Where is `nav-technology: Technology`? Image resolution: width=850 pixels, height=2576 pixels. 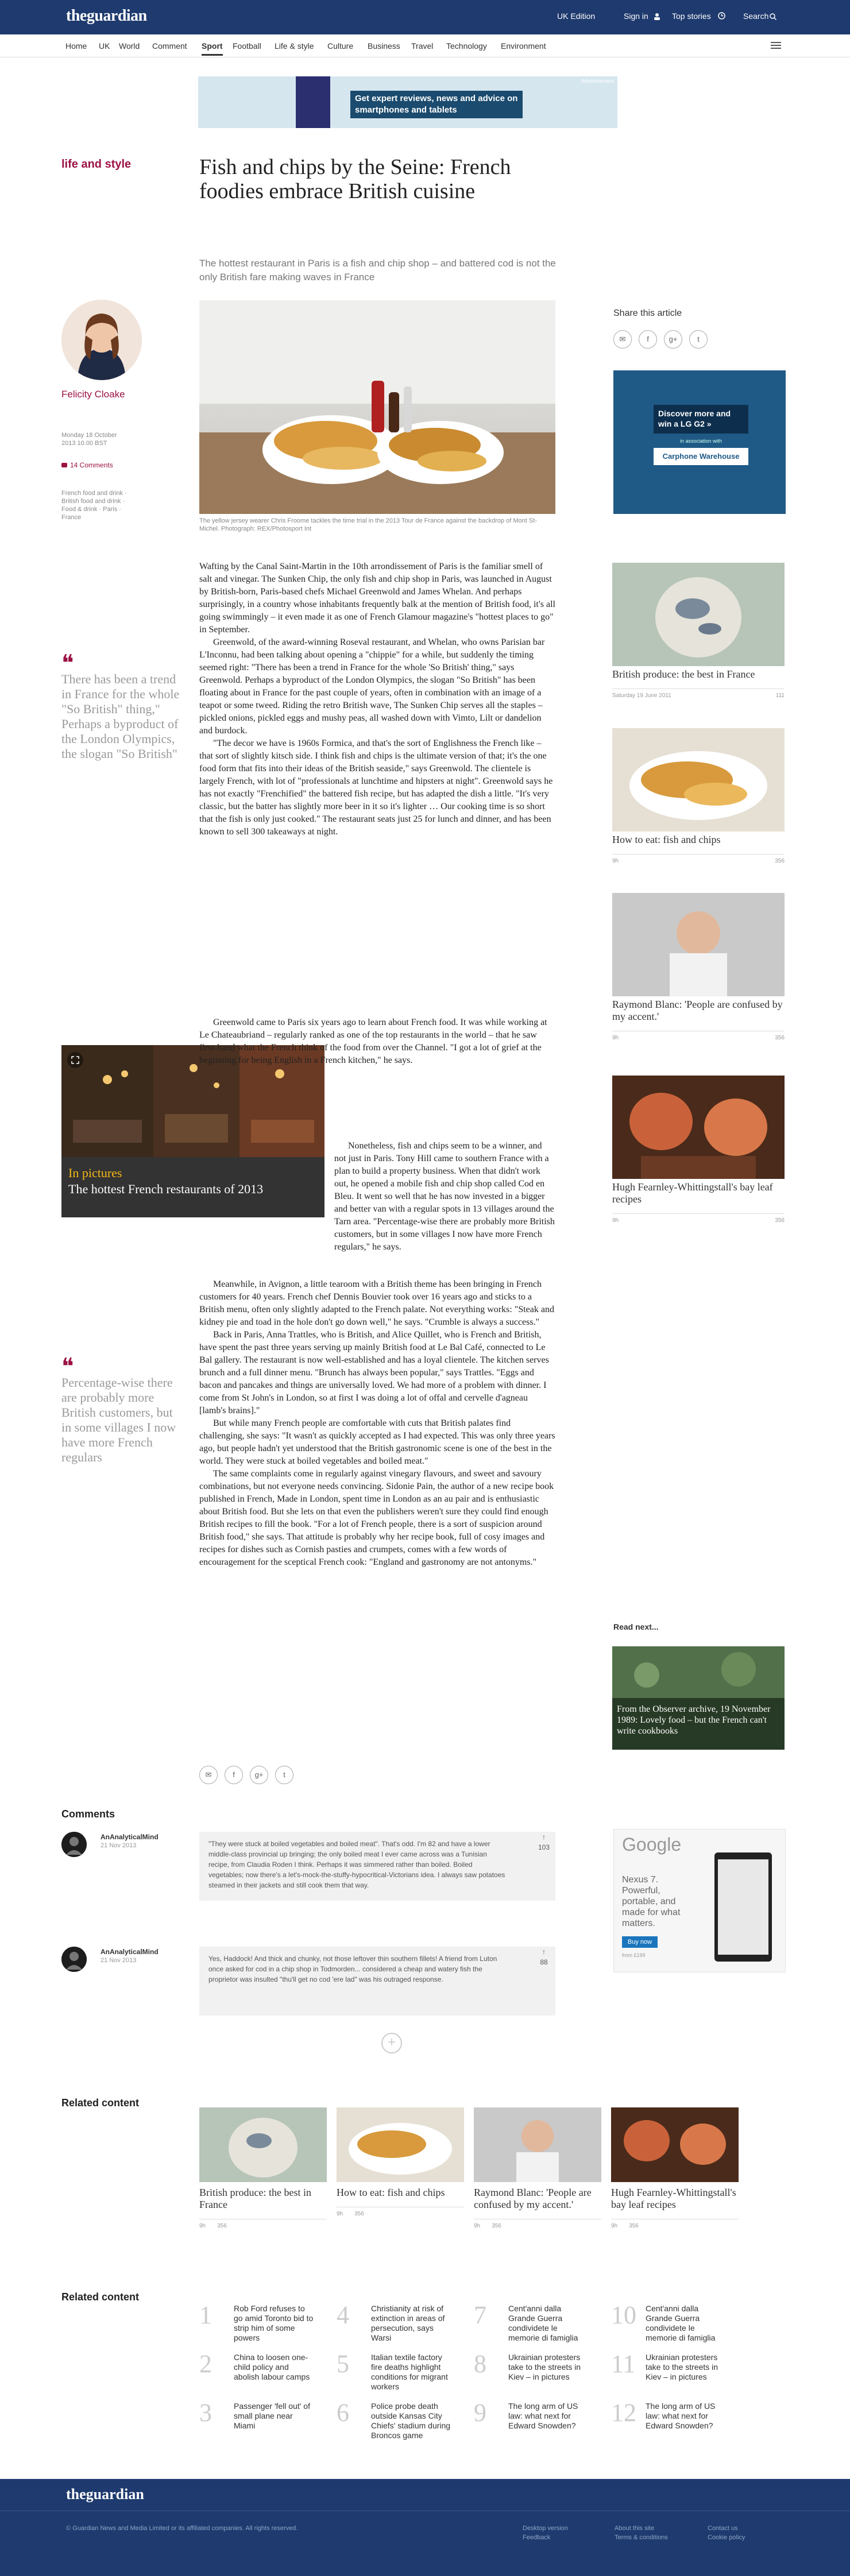 nav-technology: Technology is located at coordinates (466, 46).